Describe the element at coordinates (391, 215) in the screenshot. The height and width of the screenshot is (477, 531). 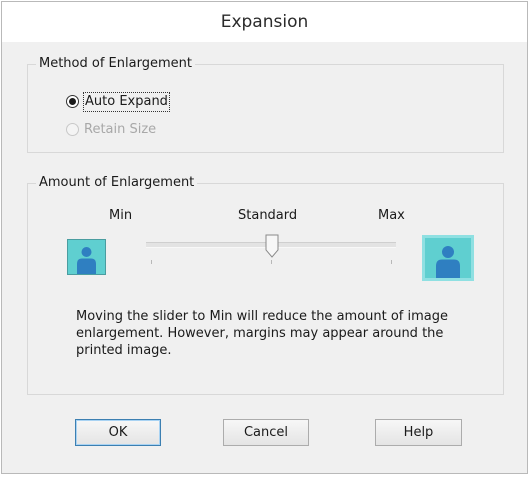
I see `slider-max-label: Max` at that location.